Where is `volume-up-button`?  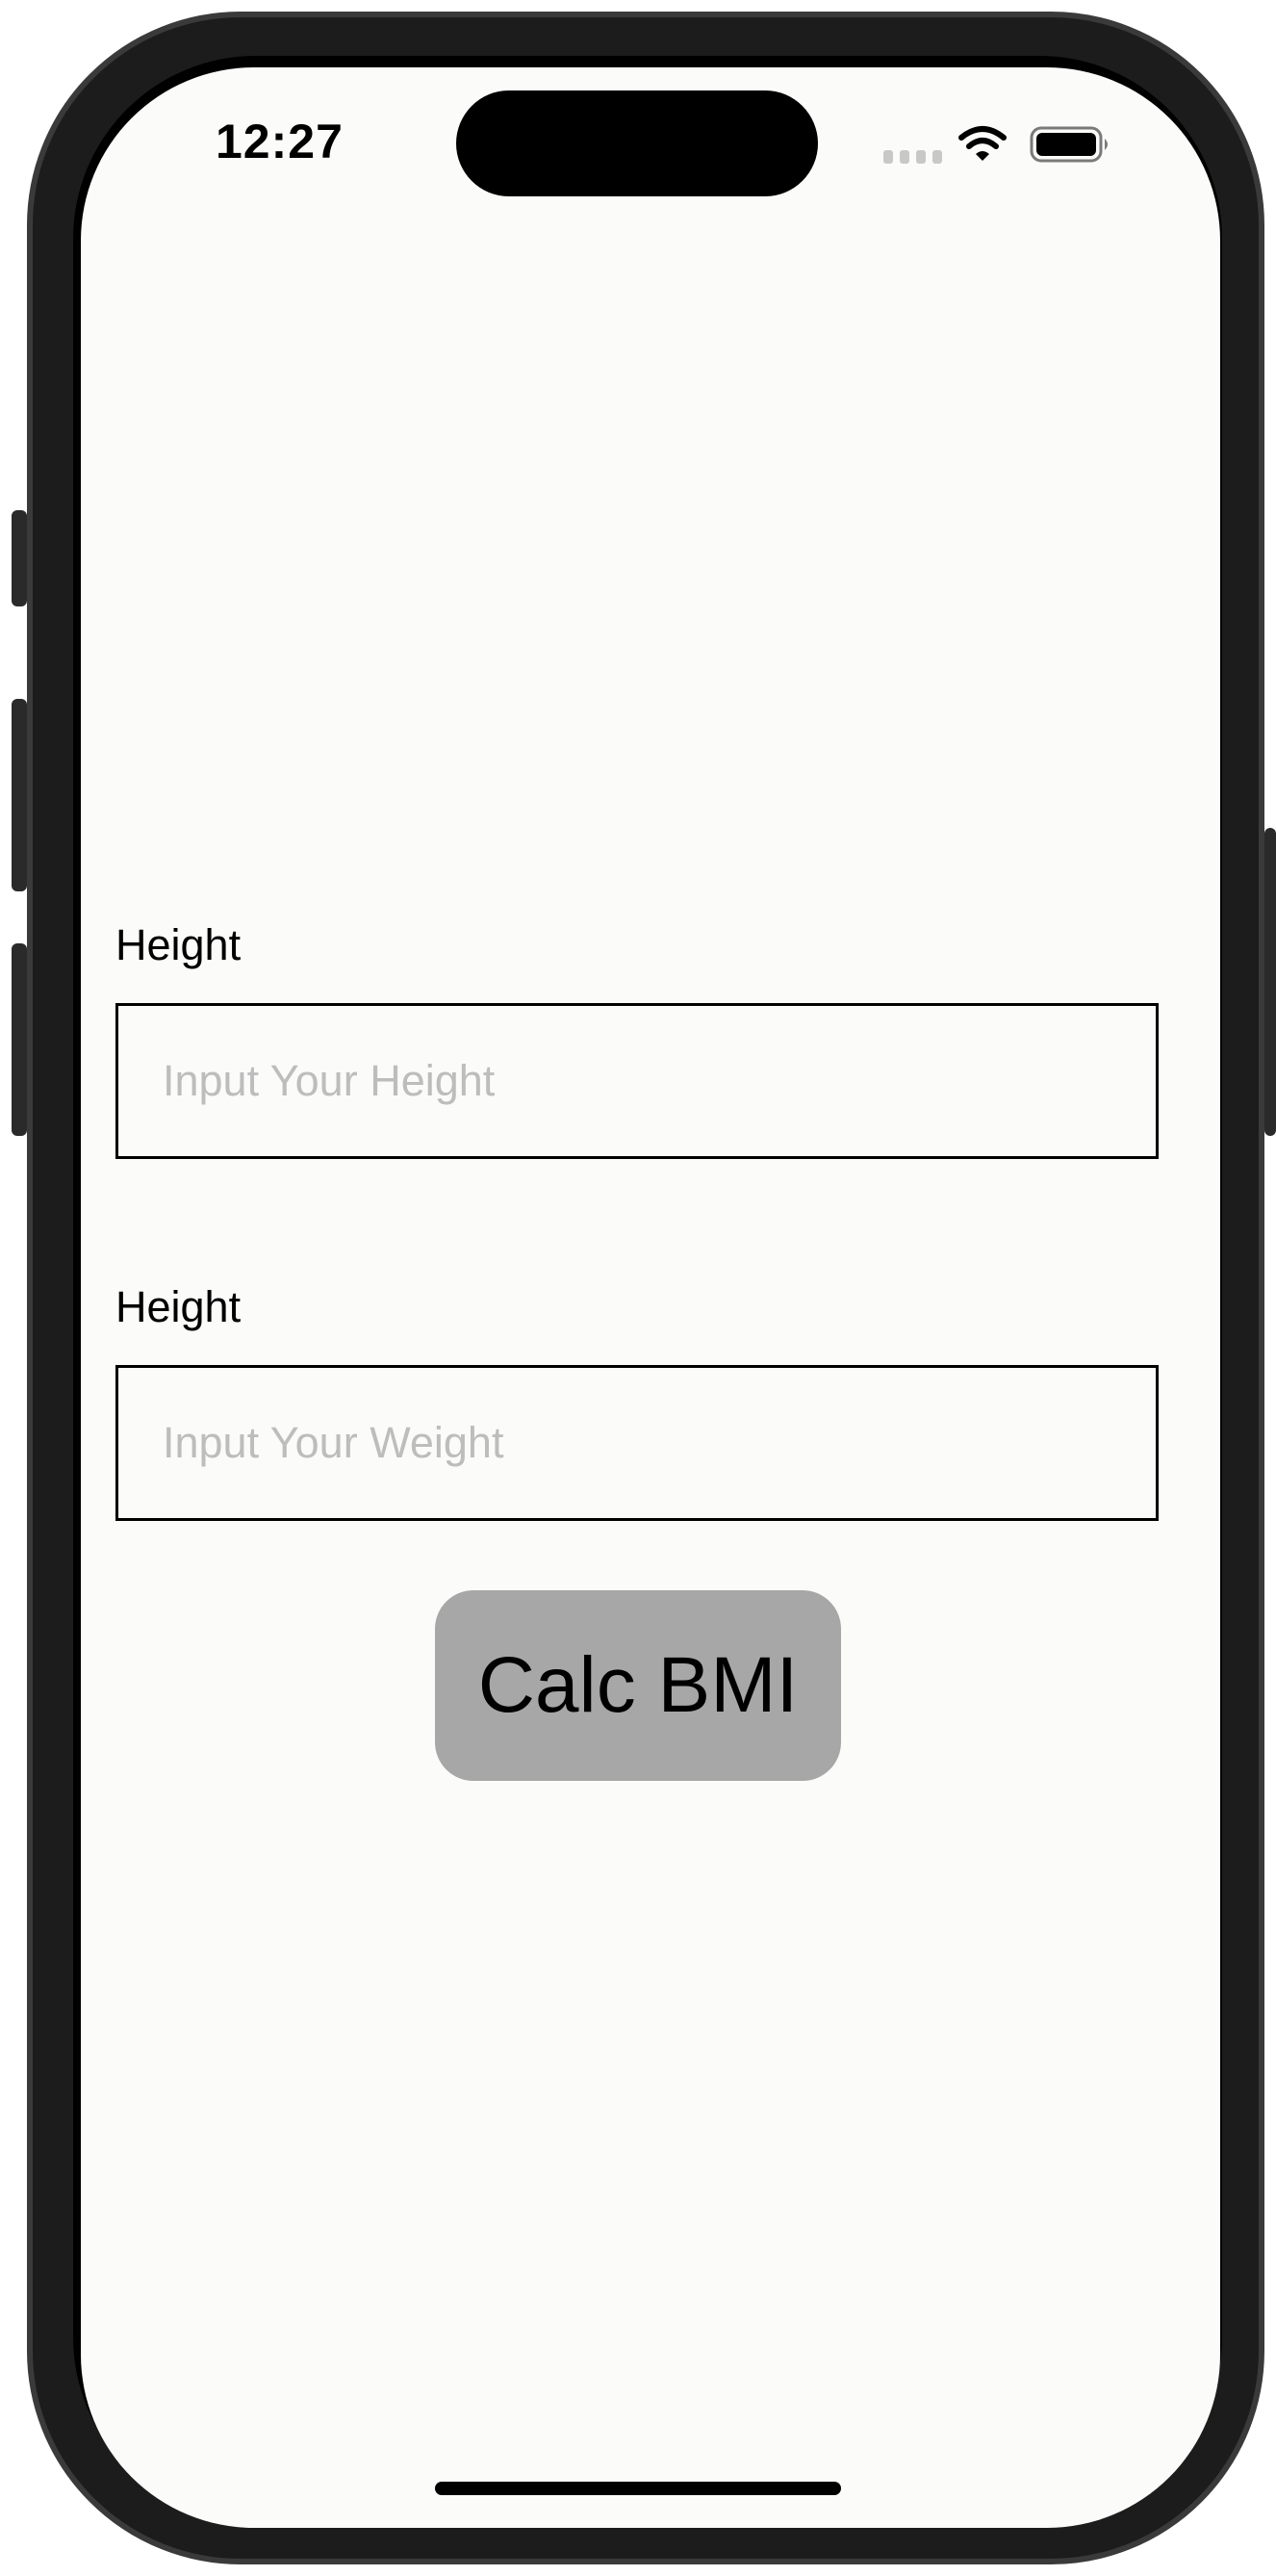 volume-up-button is located at coordinates (19, 795).